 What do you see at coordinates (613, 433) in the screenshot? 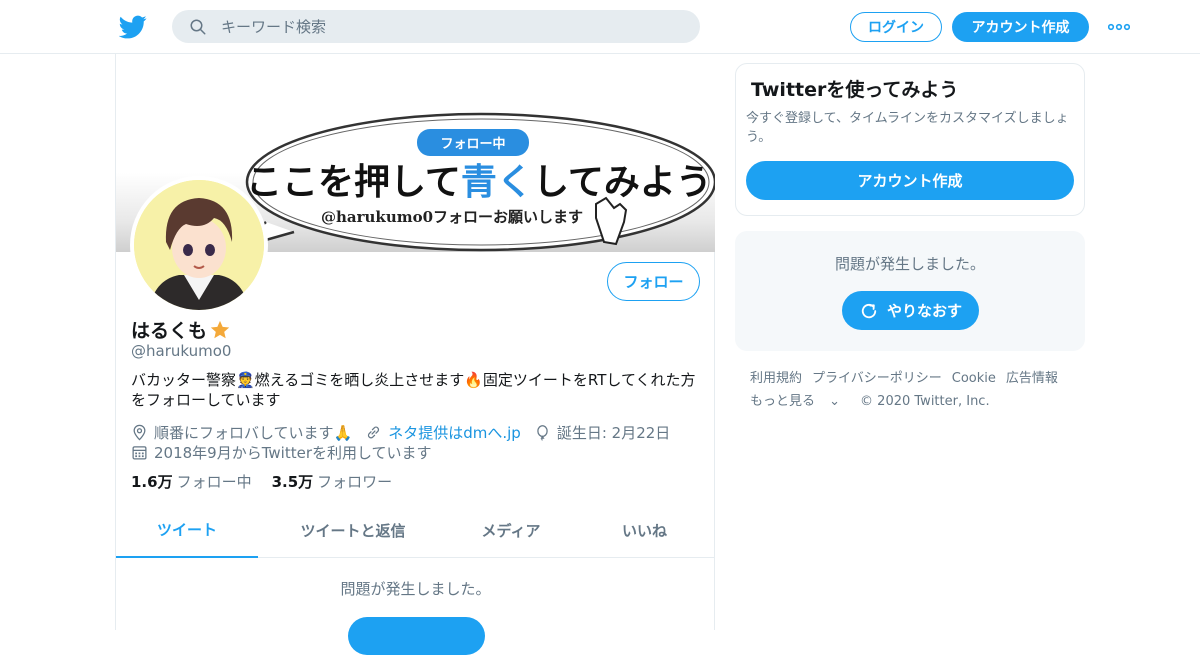
I see `profile-birthday: 誕生日: 2月22日` at bounding box center [613, 433].